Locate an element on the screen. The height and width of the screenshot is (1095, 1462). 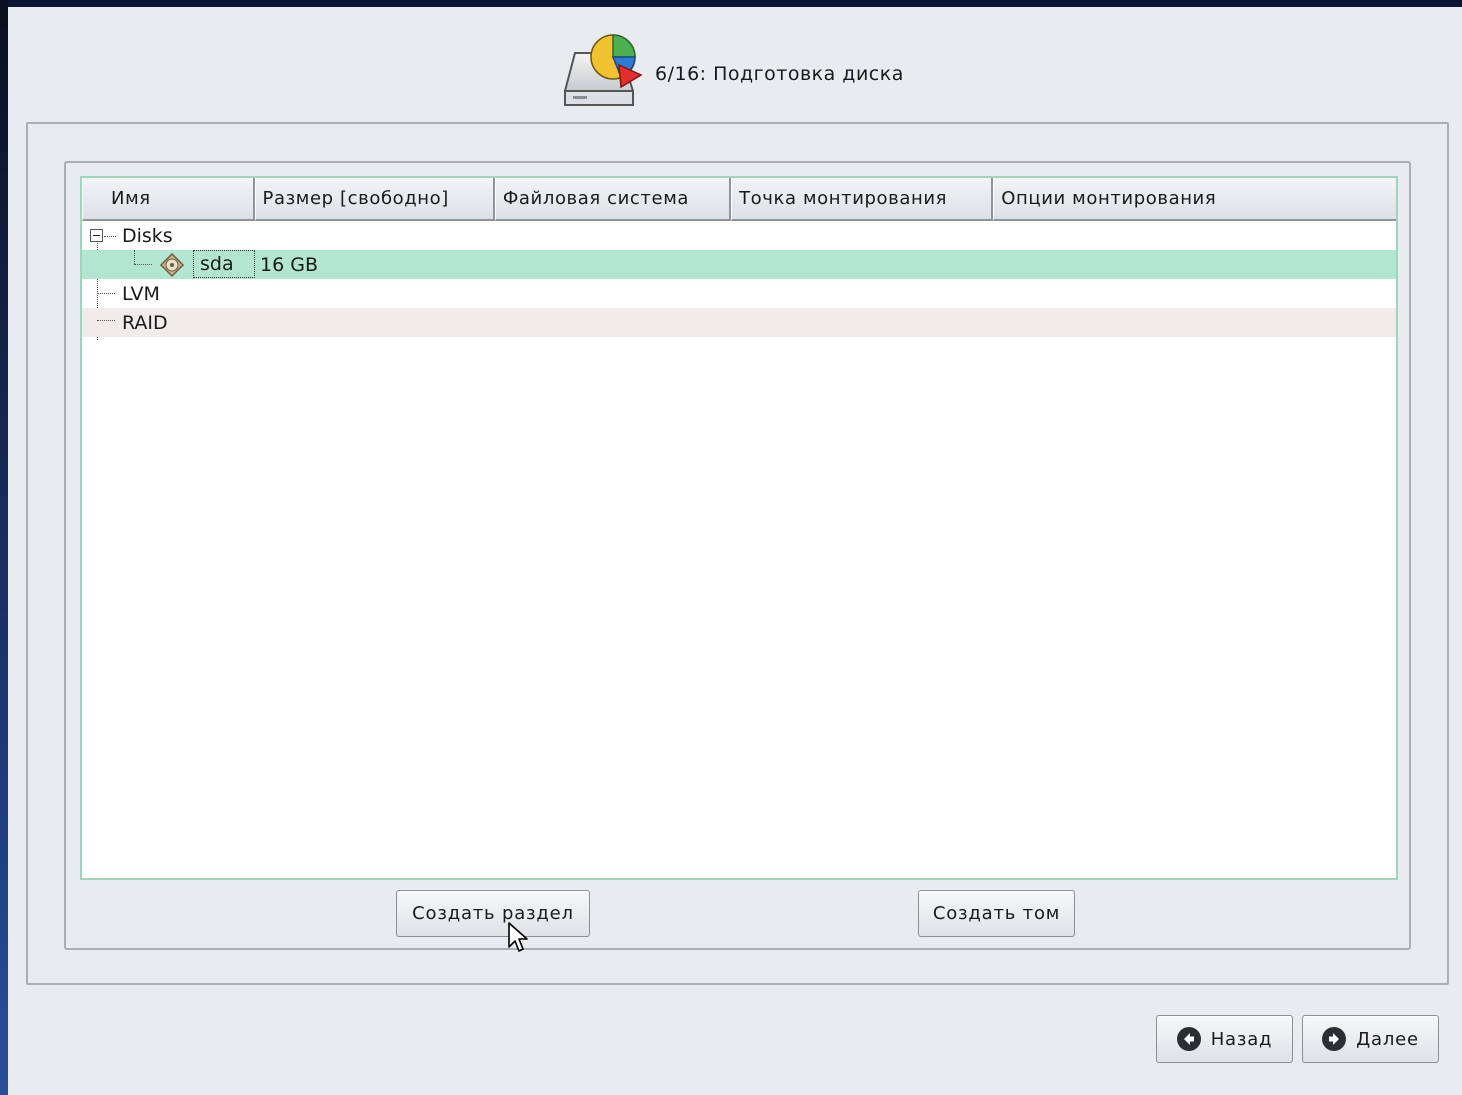
tree-label-sda: sda is located at coordinates (224, 264).